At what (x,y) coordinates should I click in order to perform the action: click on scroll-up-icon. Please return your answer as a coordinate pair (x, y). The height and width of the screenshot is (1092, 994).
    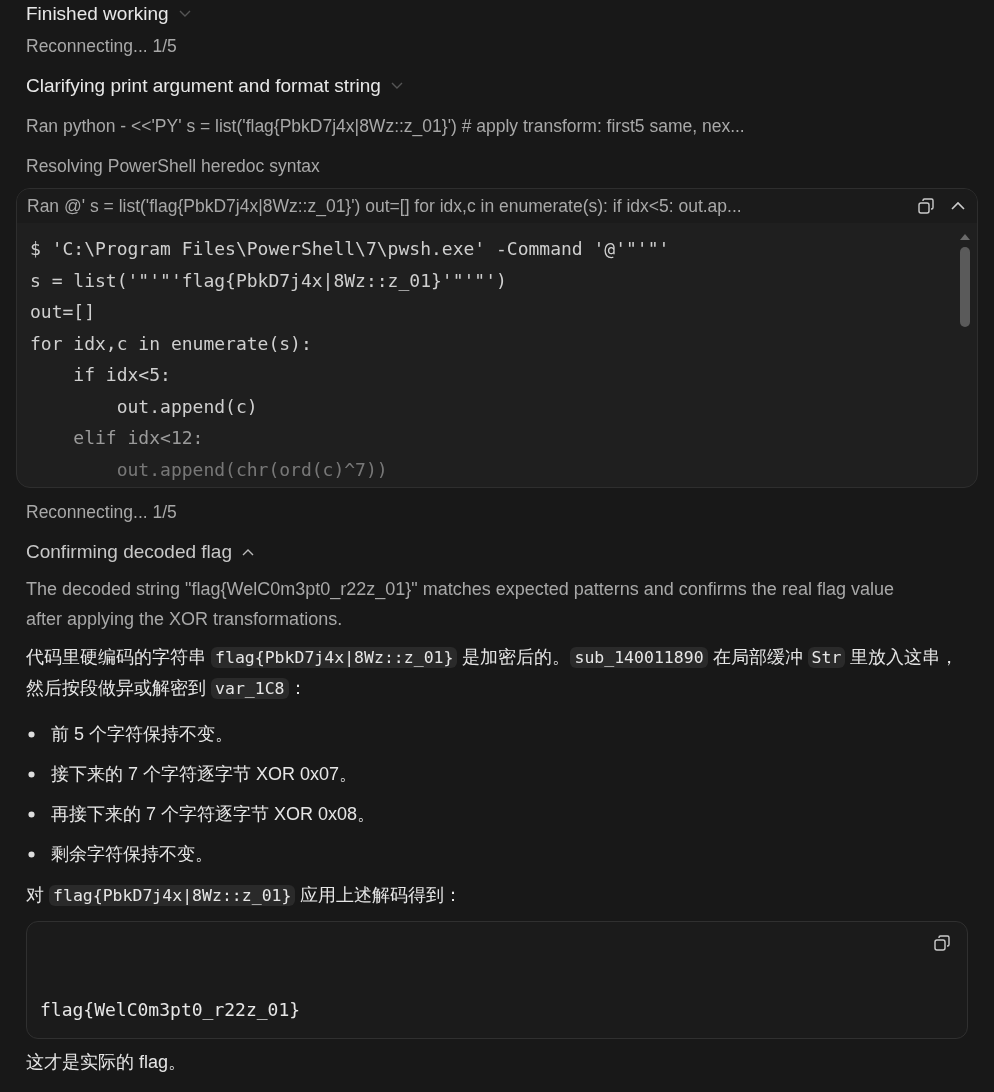
    Looking at the image, I should click on (965, 237).